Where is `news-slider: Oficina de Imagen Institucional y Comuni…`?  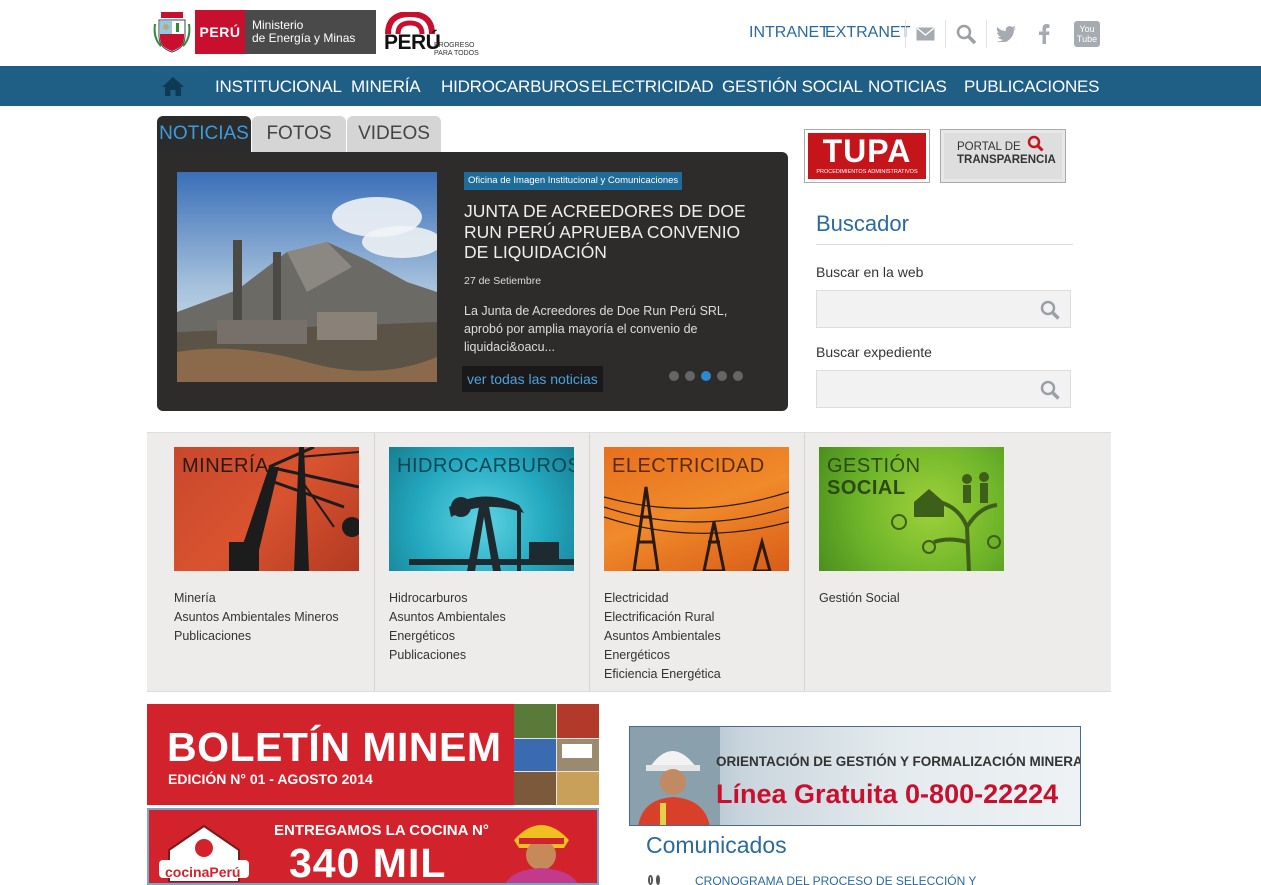 news-slider: Oficina de Imagen Institucional y Comuni… is located at coordinates (472, 281).